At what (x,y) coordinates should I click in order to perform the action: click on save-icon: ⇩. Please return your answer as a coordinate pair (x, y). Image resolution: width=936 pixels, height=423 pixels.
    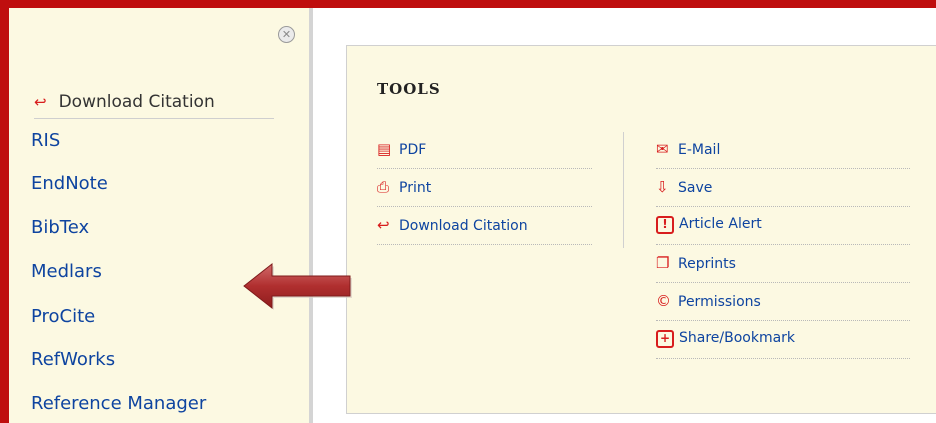
    Looking at the image, I should click on (662, 187).